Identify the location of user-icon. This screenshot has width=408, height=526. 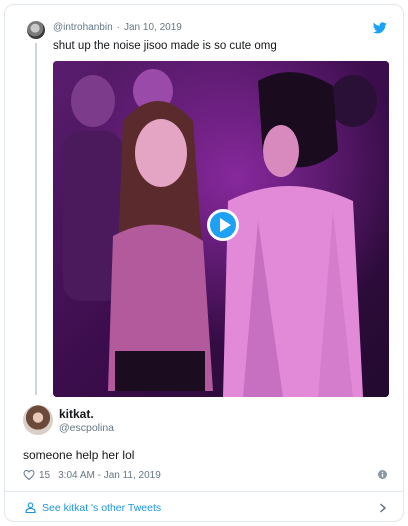
(30, 507).